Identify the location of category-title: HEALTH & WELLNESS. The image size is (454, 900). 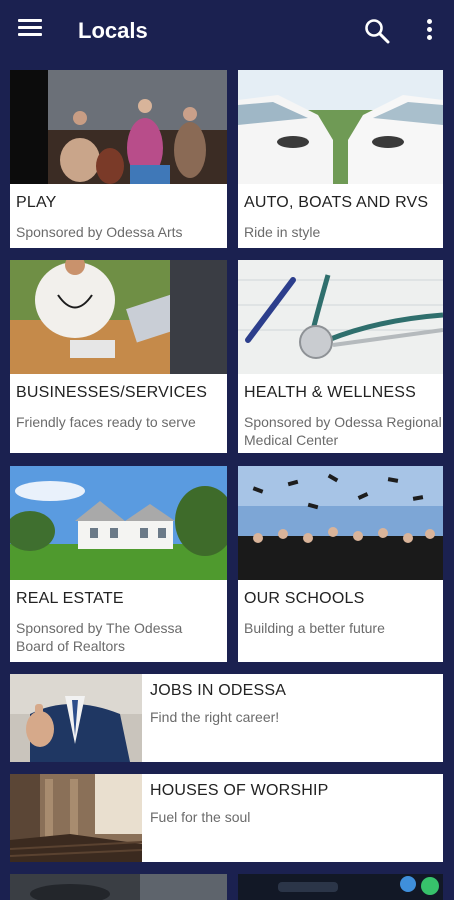
(330, 392).